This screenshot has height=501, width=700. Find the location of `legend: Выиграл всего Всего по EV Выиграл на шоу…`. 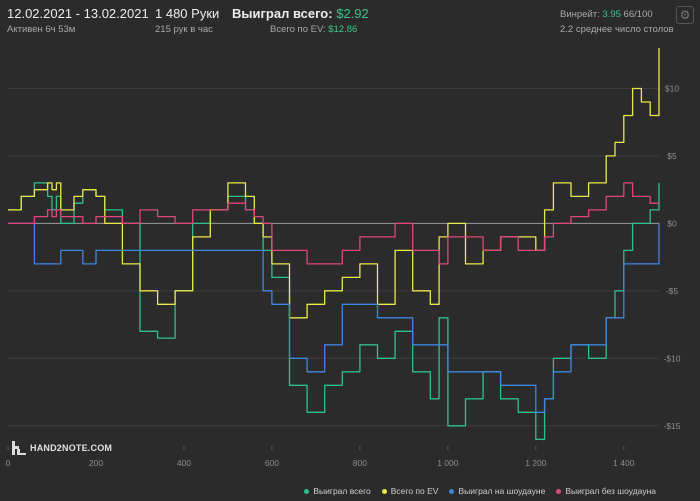

legend: Выиграл всего Всего по EV Выиграл на шоу… is located at coordinates (350, 491).